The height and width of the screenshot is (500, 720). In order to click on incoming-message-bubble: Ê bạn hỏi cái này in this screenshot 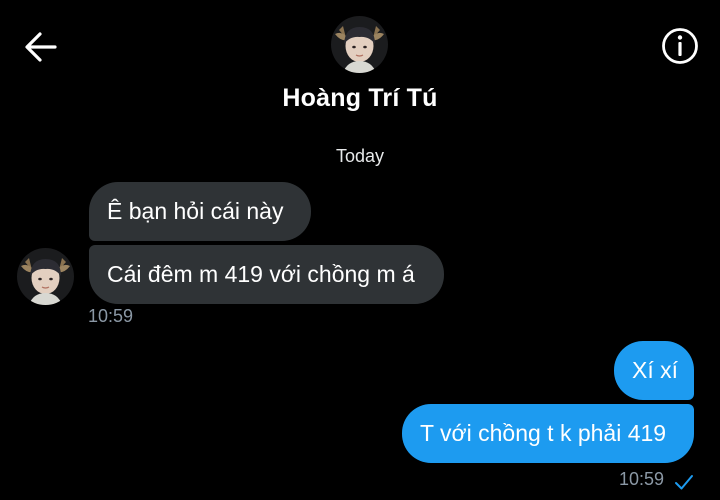, I will do `click(200, 211)`.